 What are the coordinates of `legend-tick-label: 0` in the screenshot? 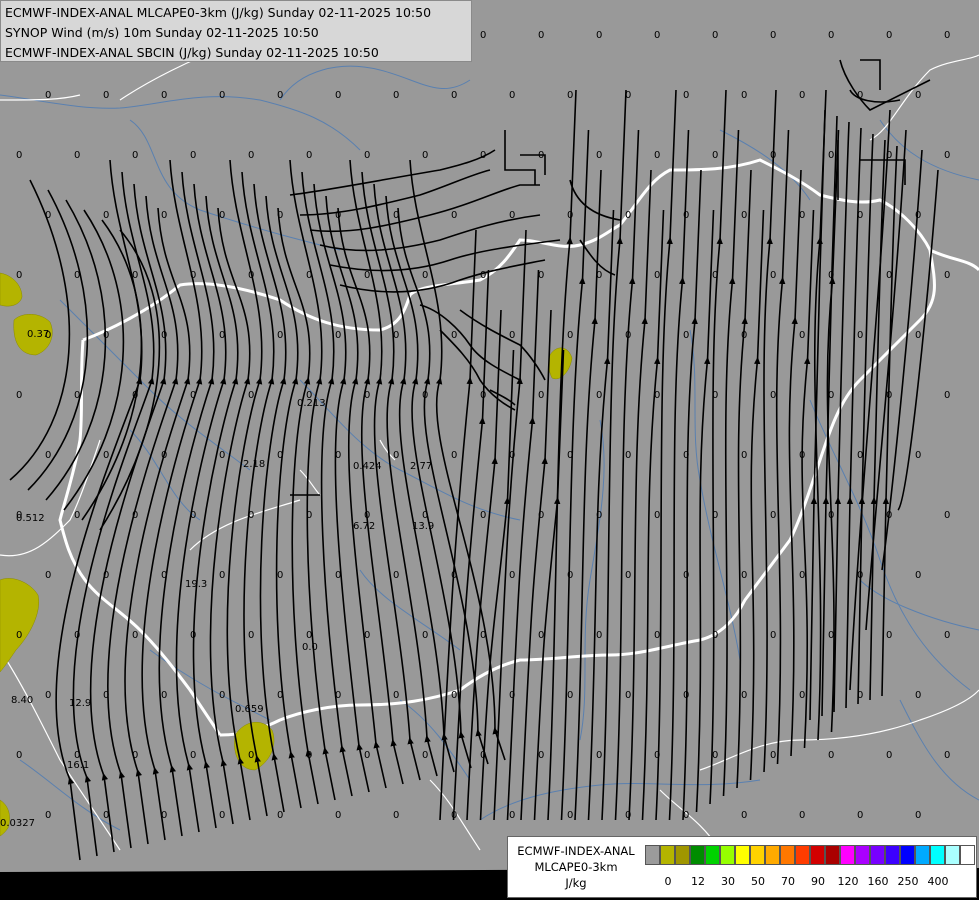 It's located at (668, 881).